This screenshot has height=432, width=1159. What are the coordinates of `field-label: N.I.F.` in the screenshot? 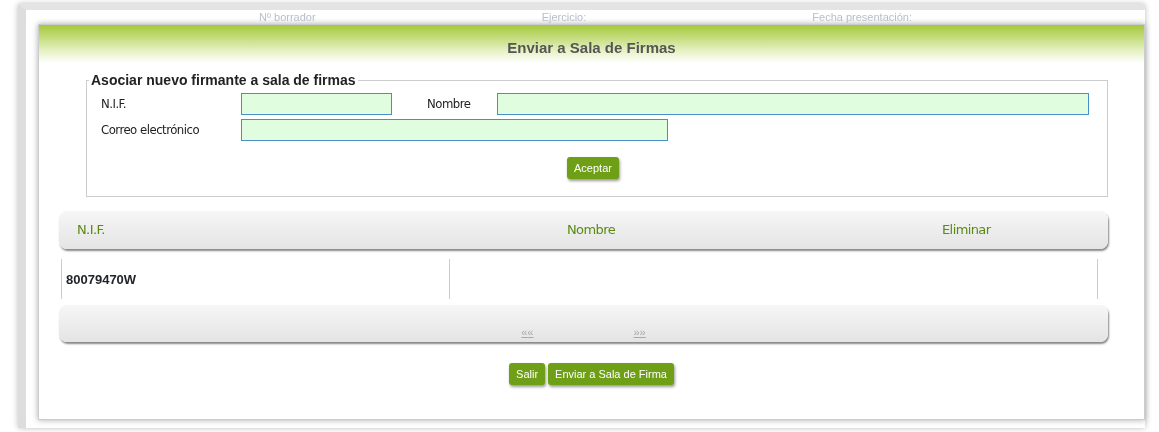 It's located at (114, 104).